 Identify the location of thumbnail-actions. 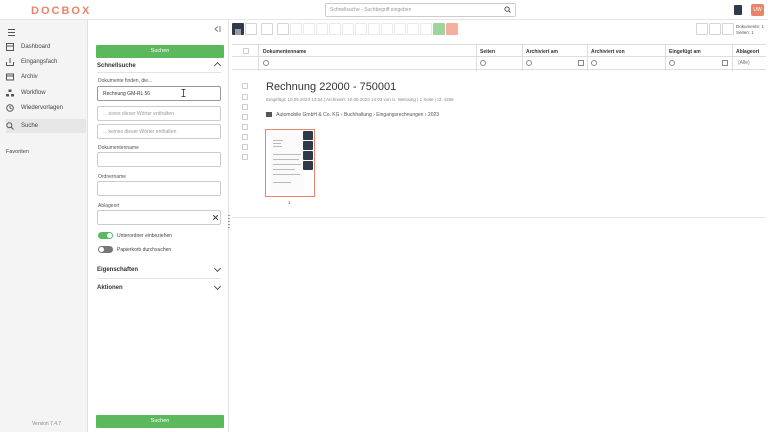
(308, 151).